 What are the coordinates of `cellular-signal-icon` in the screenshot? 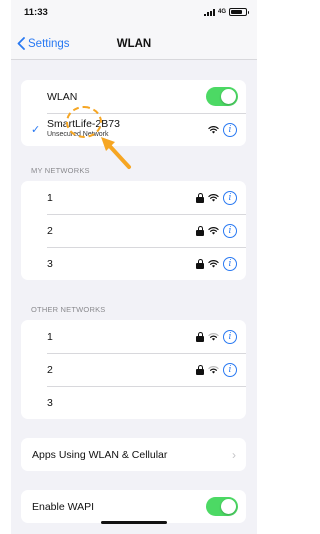 It's located at (209, 12).